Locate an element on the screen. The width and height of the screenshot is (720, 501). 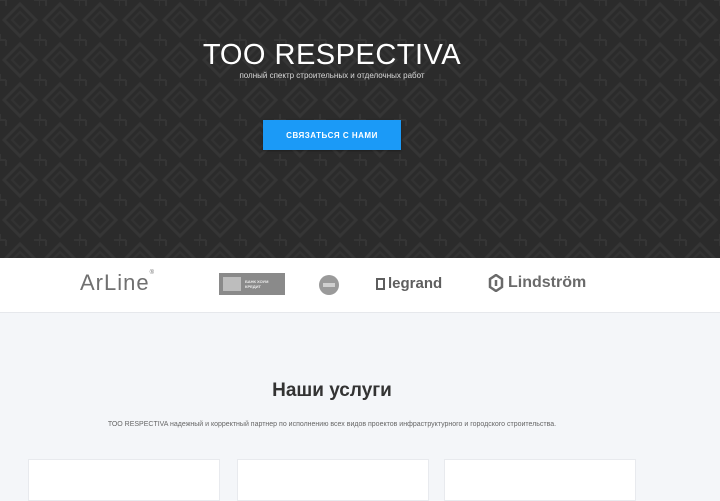
partner-logo-legrand: legrand is located at coordinates (409, 283).